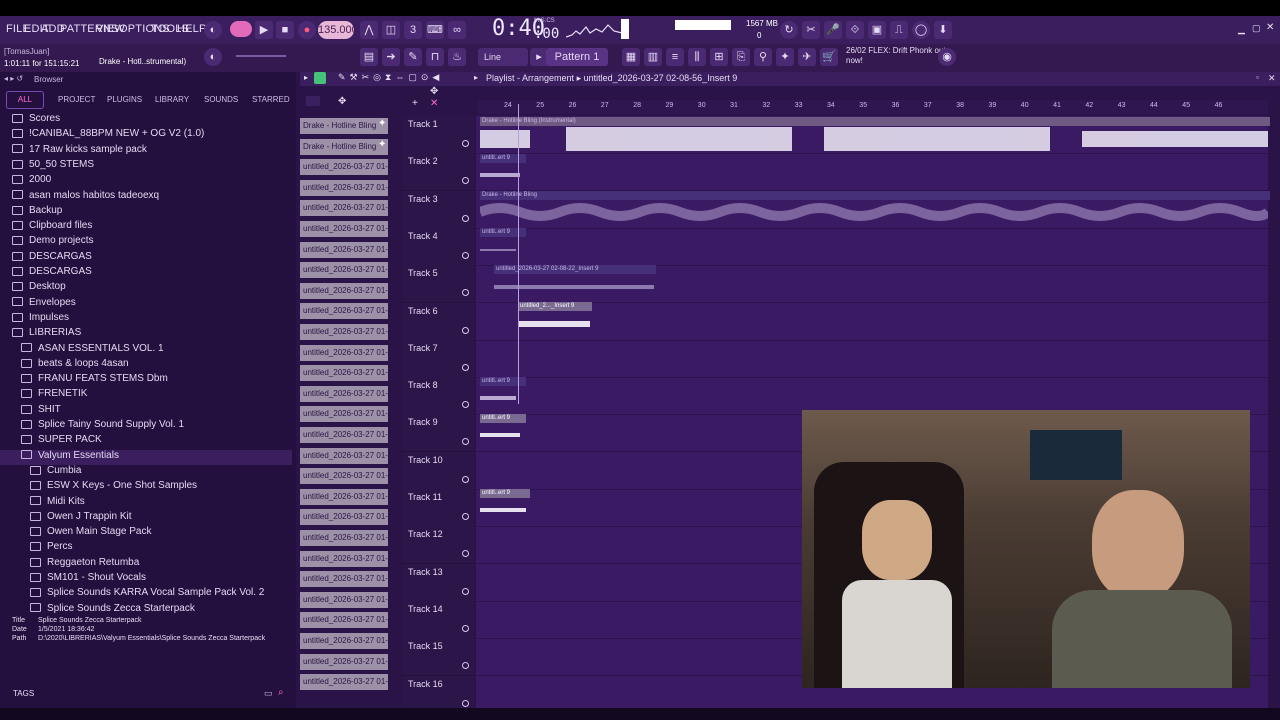  What do you see at coordinates (23, 693) in the screenshot?
I see `tags-label: TAGS` at bounding box center [23, 693].